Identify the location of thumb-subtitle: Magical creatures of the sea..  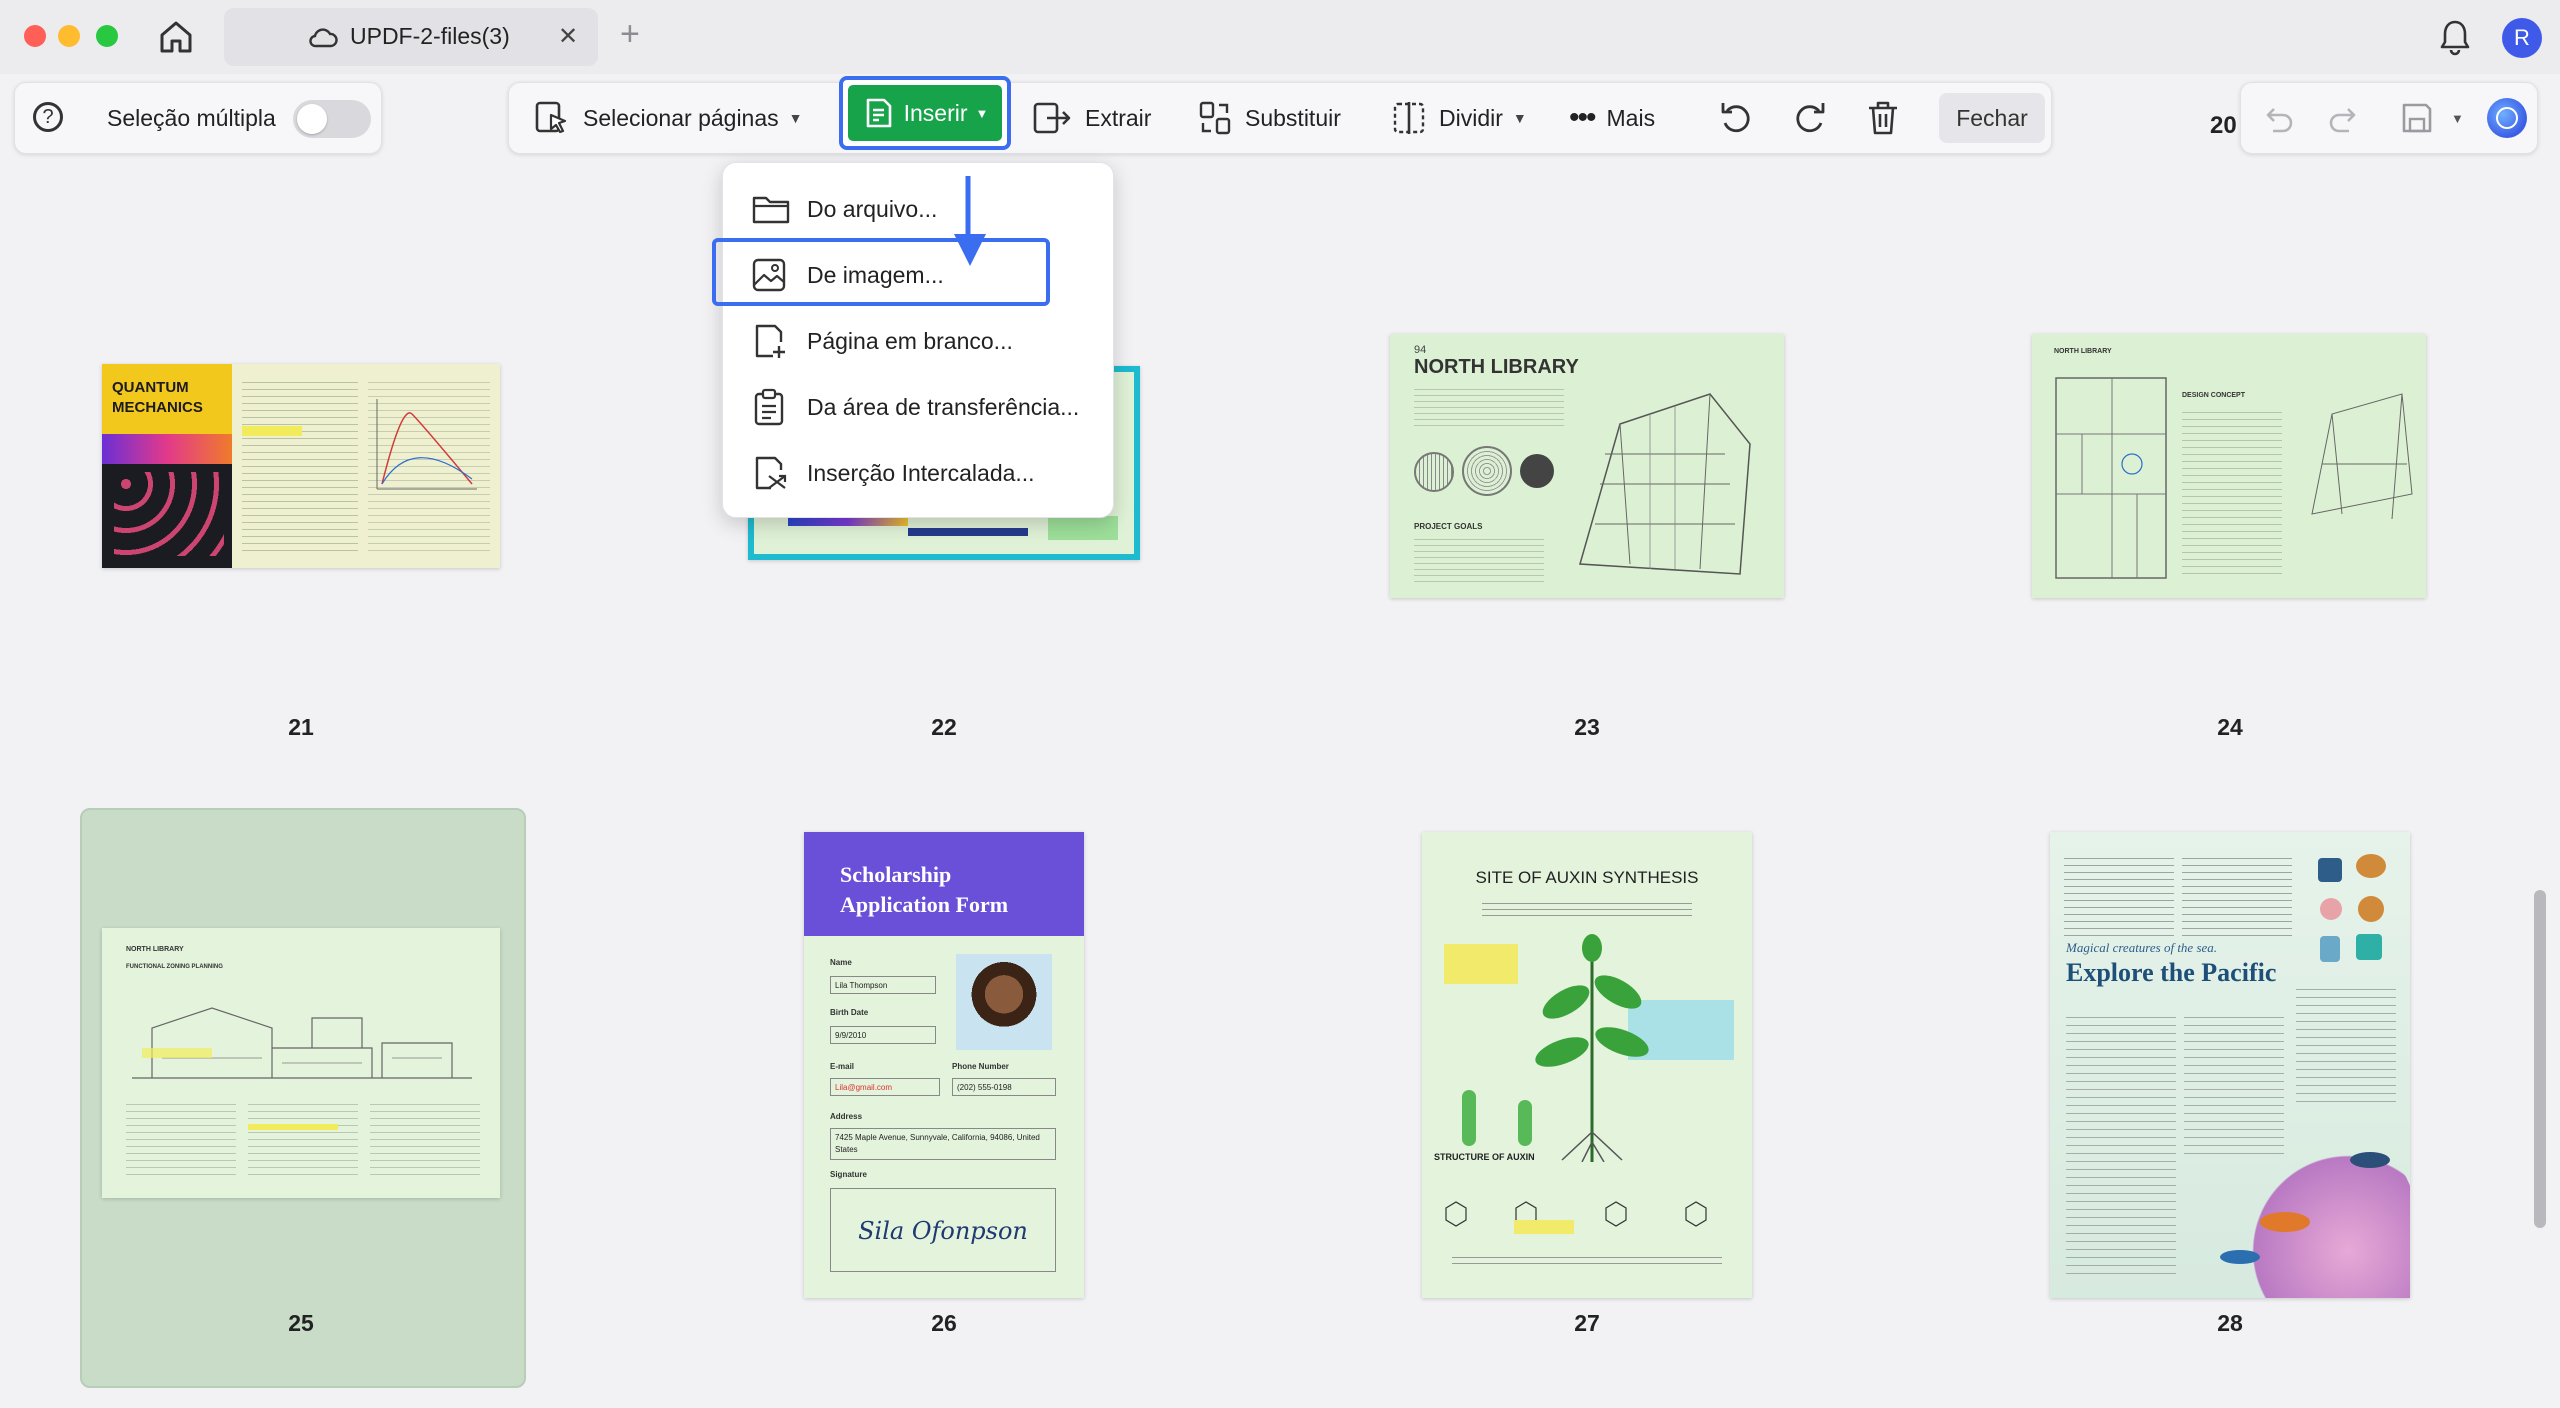
(2142, 947).